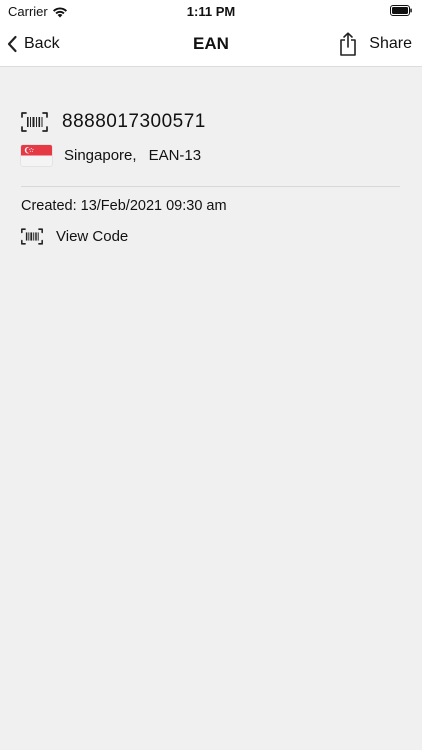  I want to click on status-time: 1:11 PM, so click(211, 11).